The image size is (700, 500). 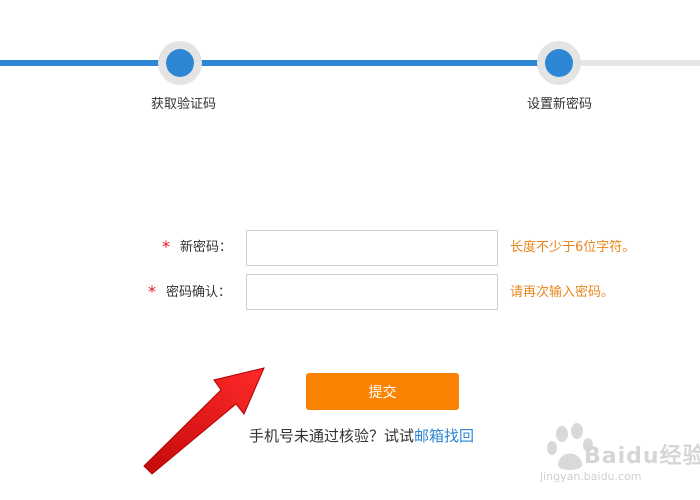 I want to click on watermark-brand: Baidu经验, so click(x=642, y=456).